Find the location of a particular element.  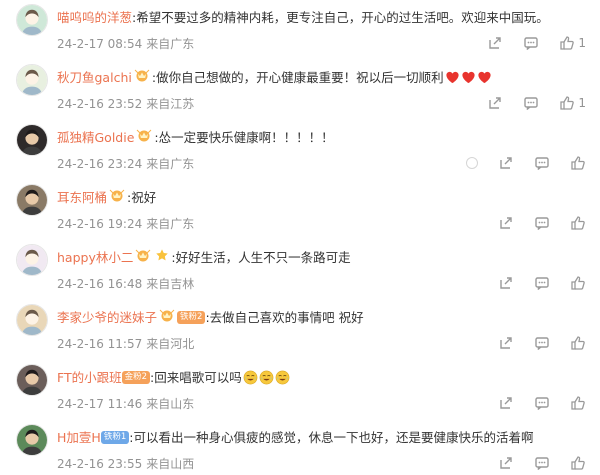

username-link: happy林小二 is located at coordinates (95, 257).